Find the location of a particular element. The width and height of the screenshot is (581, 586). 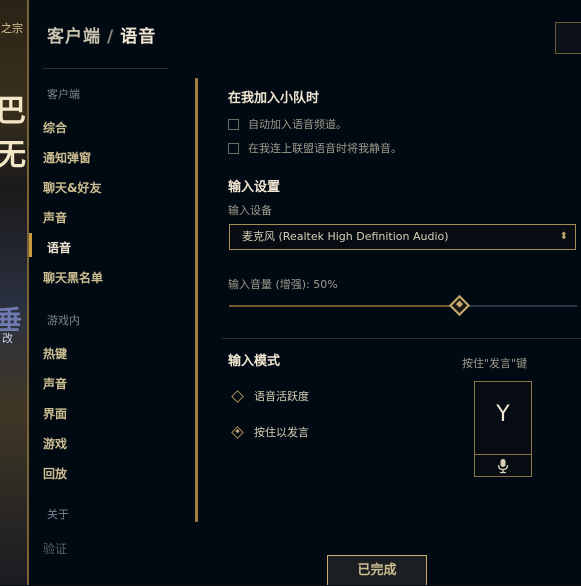

active-indicator is located at coordinates (30, 245).